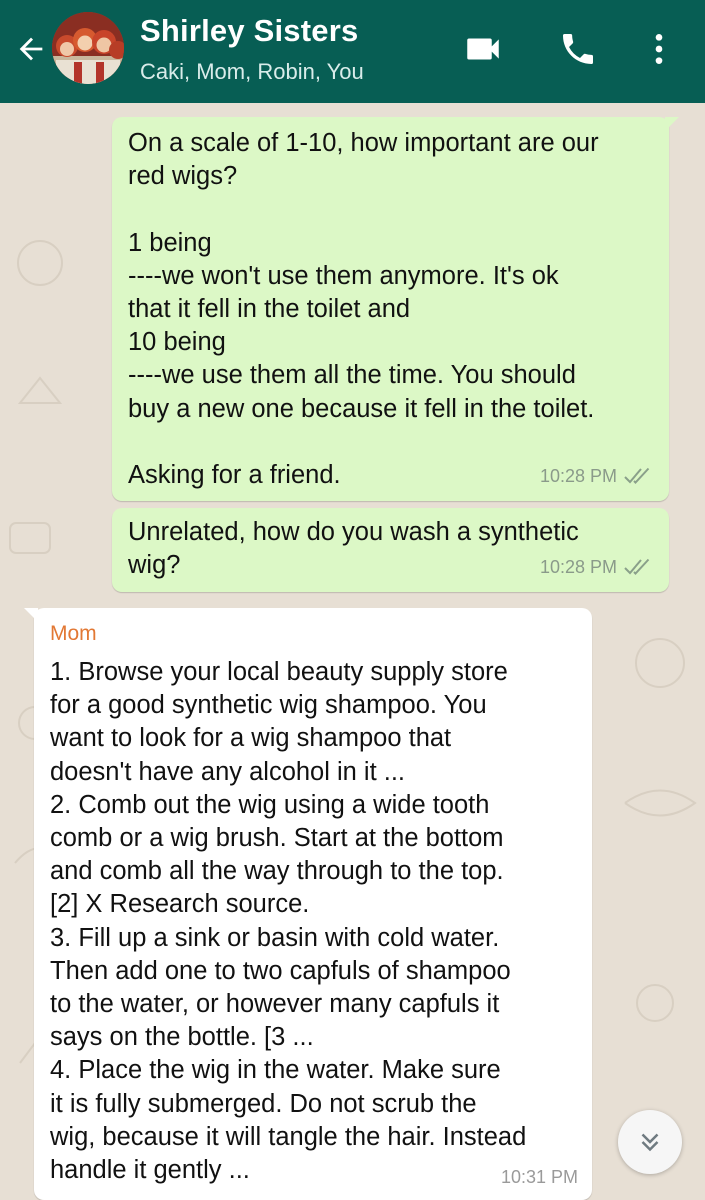 The width and height of the screenshot is (705, 1200). Describe the element at coordinates (314, 634) in the screenshot. I see `message-sender: Mom` at that location.